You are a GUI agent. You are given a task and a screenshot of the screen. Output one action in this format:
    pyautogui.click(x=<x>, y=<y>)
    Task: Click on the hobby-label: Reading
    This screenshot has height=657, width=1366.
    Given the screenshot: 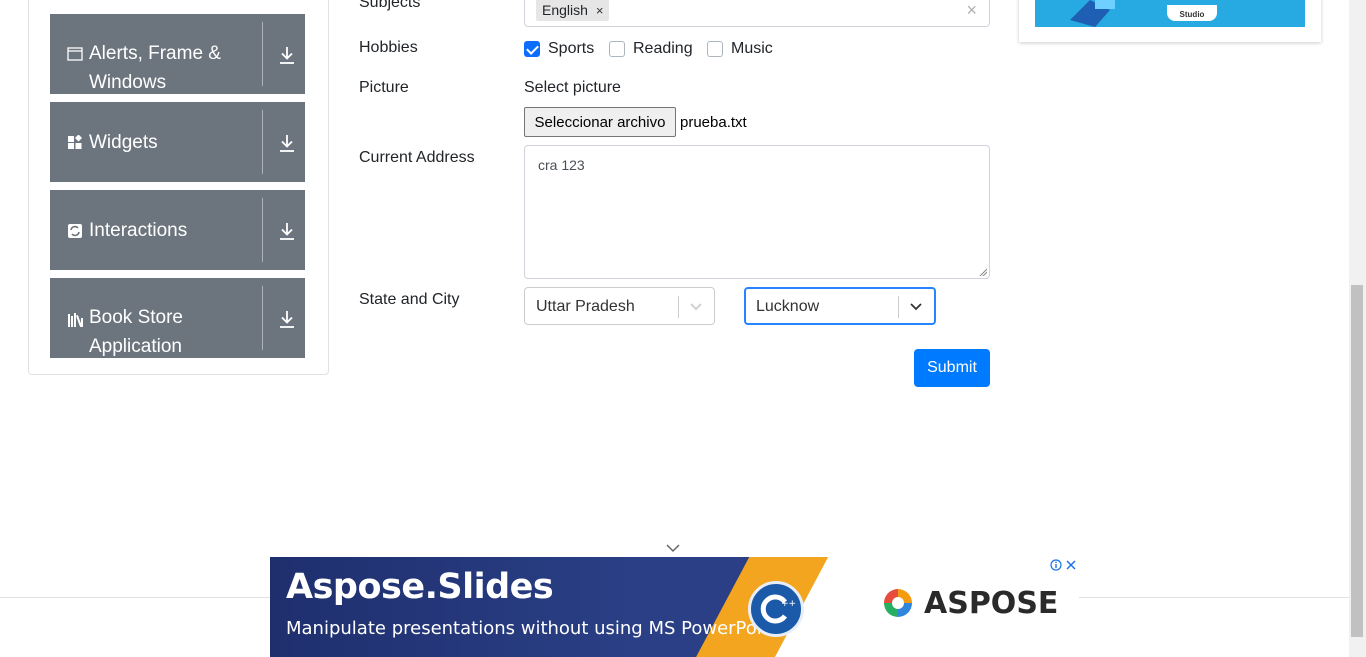 What is the action you would take?
    pyautogui.click(x=663, y=48)
    